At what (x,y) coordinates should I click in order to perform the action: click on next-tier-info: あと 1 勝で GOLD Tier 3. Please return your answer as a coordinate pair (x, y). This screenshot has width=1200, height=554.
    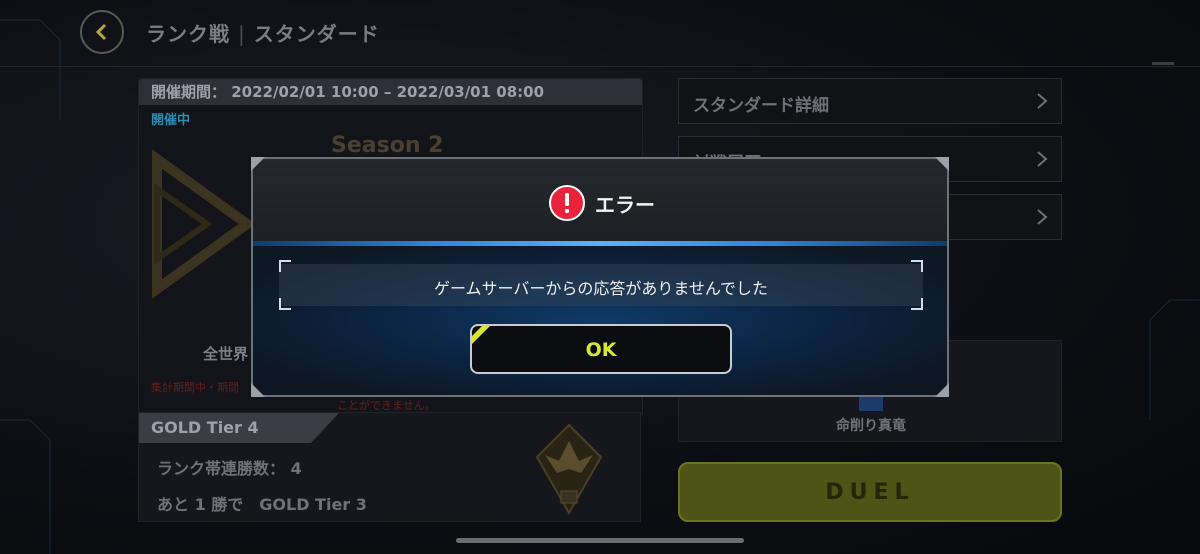
    Looking at the image, I should click on (262, 504).